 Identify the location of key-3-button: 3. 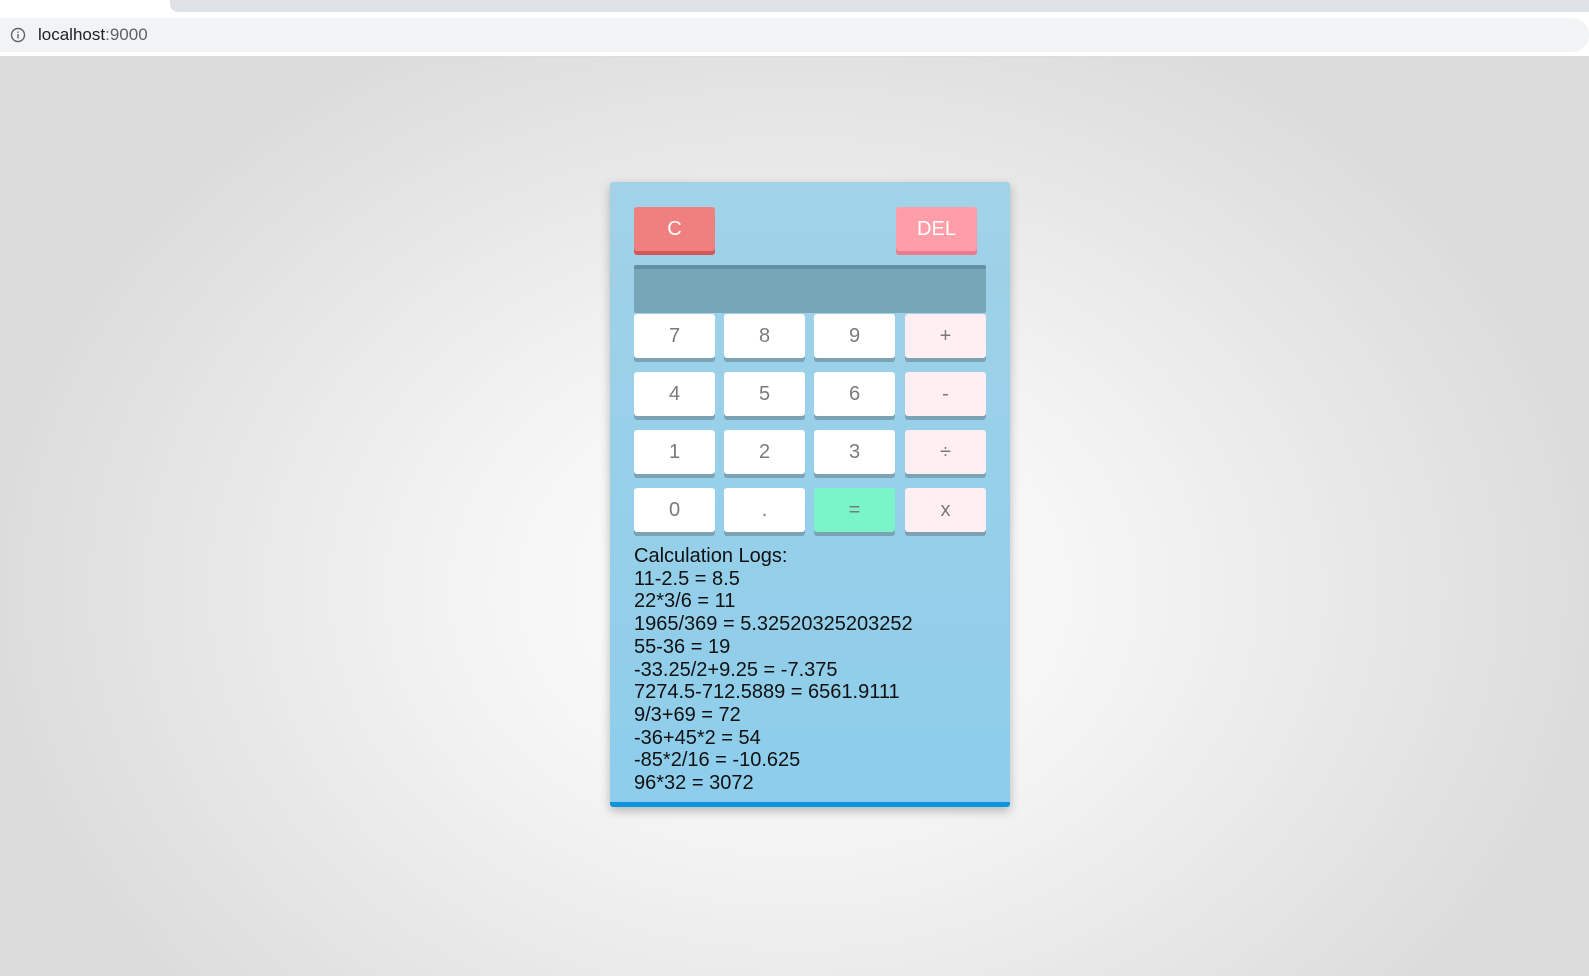
(854, 452).